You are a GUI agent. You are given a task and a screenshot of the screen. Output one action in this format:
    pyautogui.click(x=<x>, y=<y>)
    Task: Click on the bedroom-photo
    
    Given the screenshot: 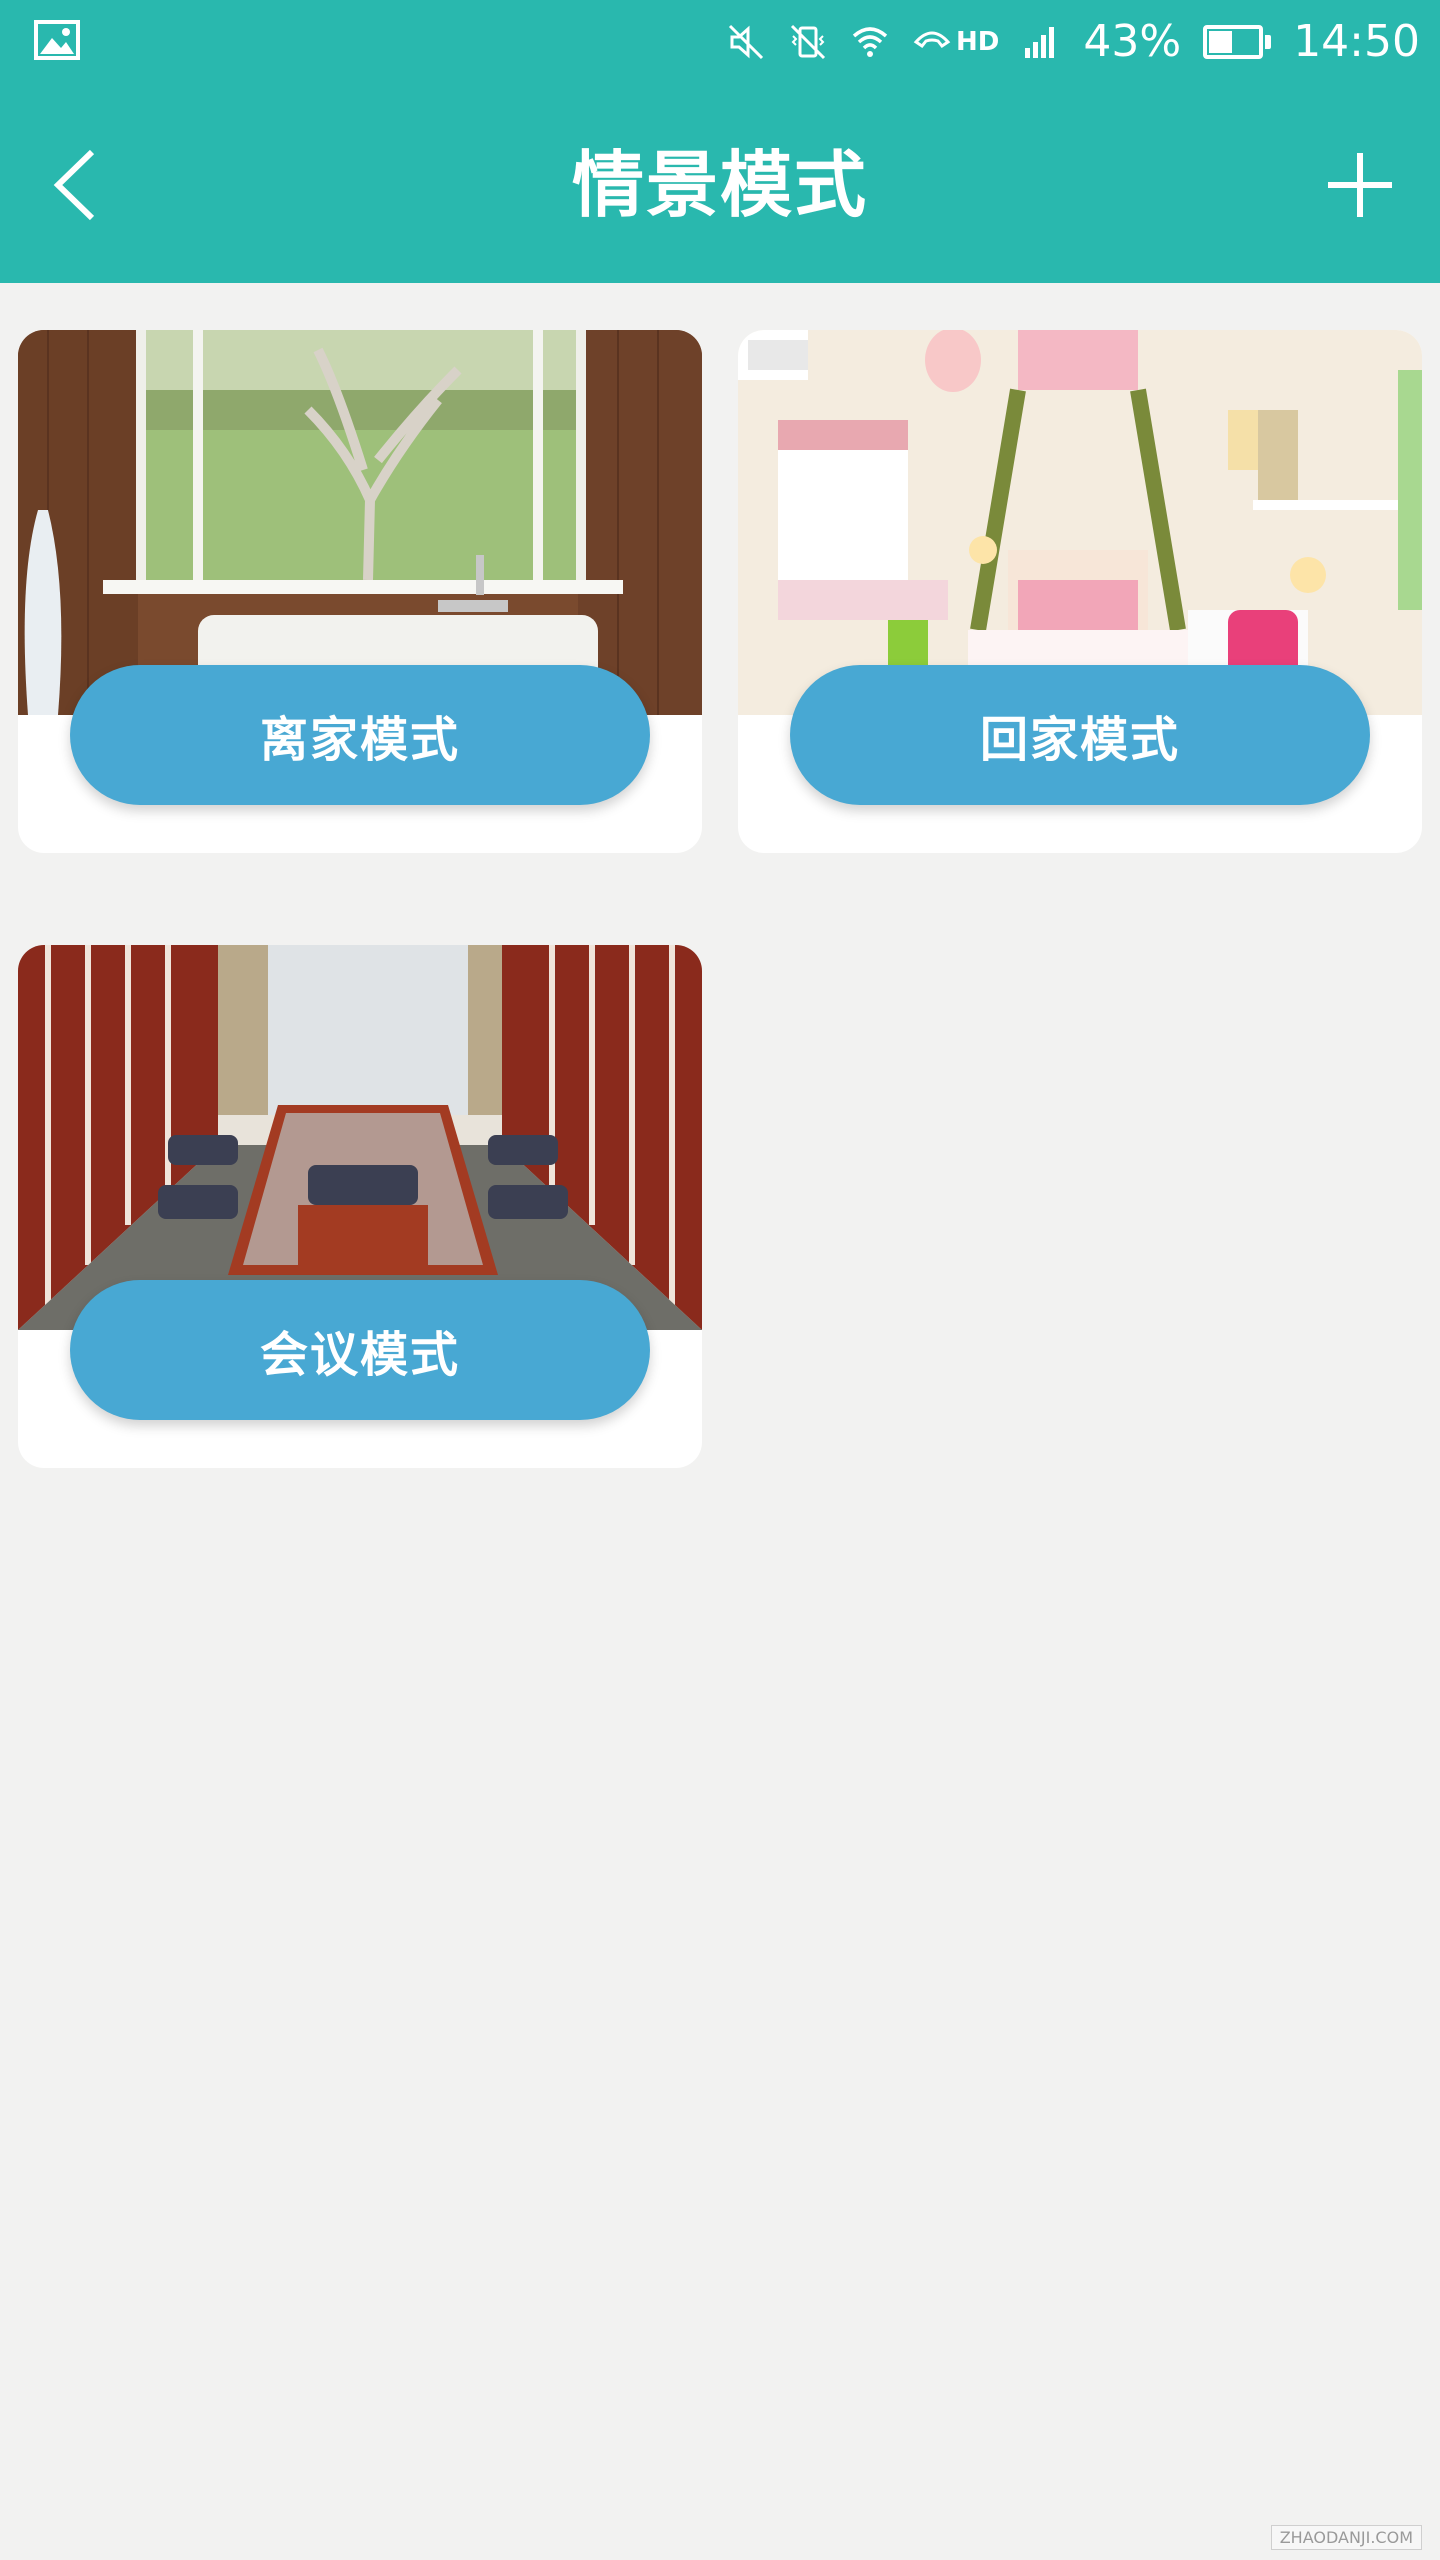 What is the action you would take?
    pyautogui.click(x=1080, y=522)
    